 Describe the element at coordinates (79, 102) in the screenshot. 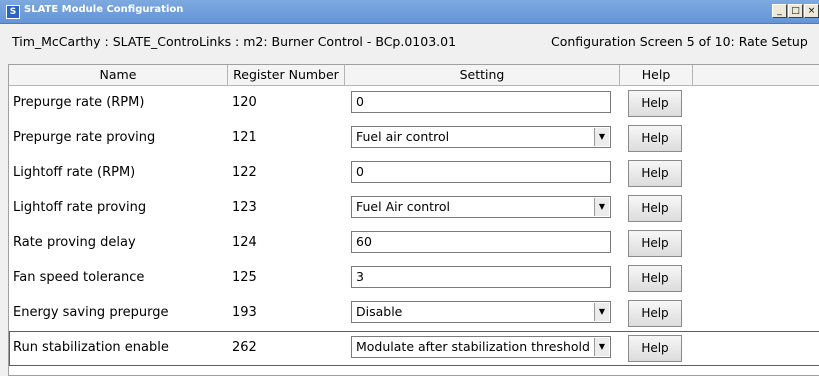

I see `parameter-name: Prepurge rate (RPM)` at that location.